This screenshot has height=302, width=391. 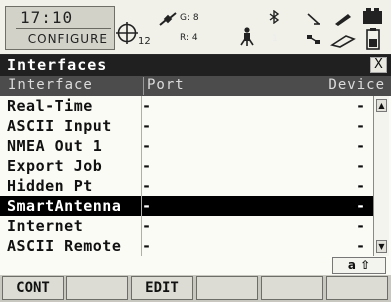 I want to click on link-status-icon, so click(x=313, y=39).